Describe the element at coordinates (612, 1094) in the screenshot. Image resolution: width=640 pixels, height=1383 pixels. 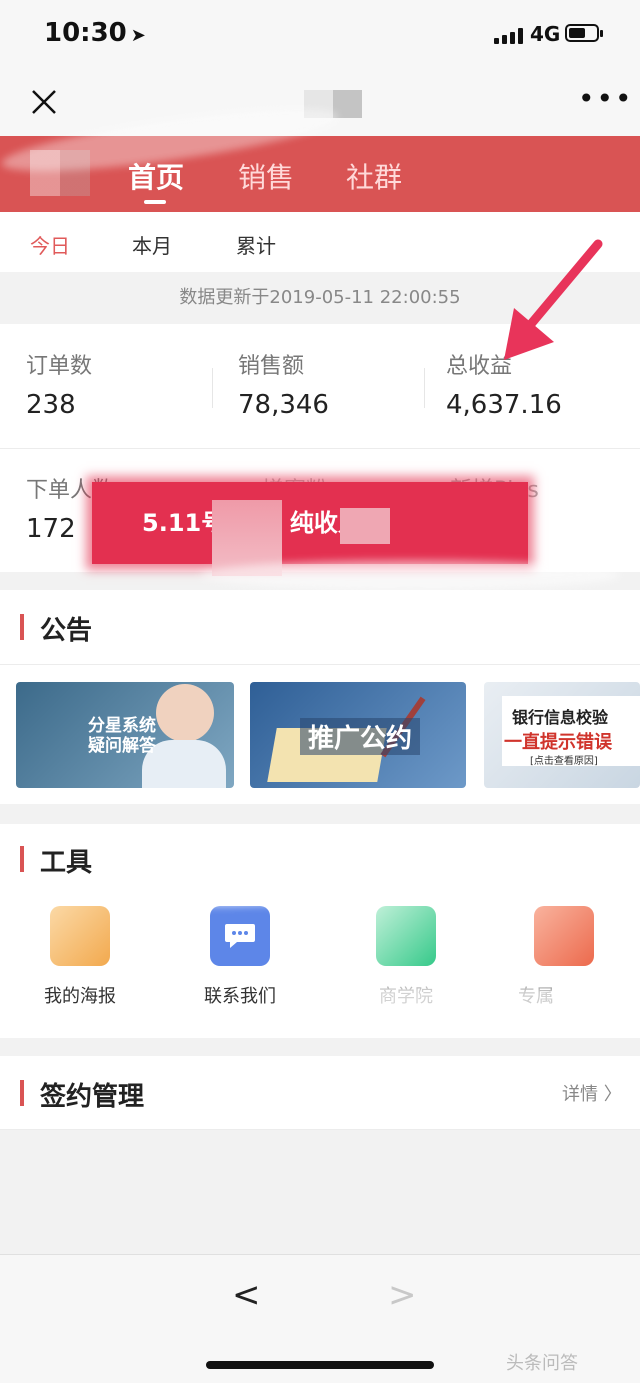
I see `chevron-right-icon: 〉` at that location.